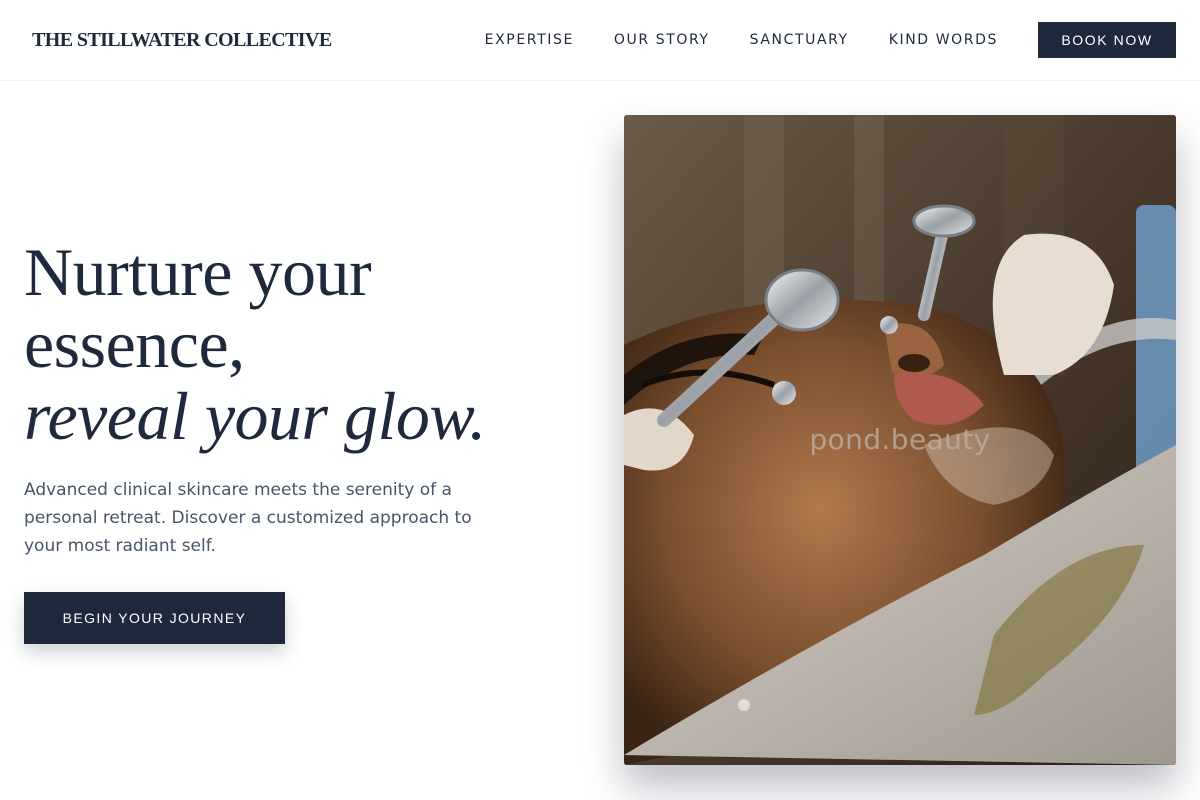 The width and height of the screenshot is (1200, 800). I want to click on nav-link-kind-words: KIND WORDS, so click(943, 40).